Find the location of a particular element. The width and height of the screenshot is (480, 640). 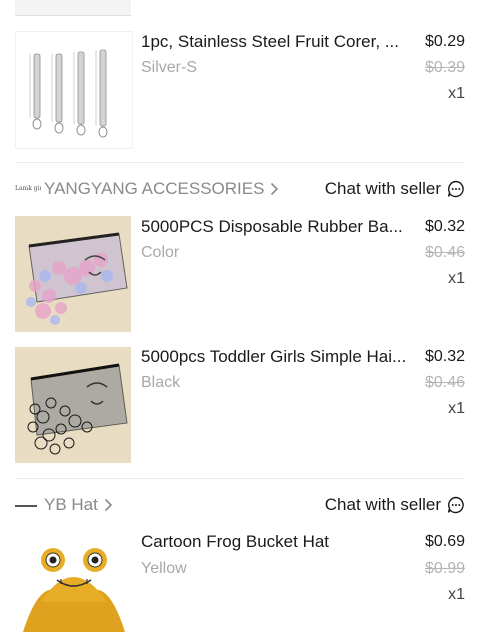

previous-product-image is located at coordinates (73, 8).